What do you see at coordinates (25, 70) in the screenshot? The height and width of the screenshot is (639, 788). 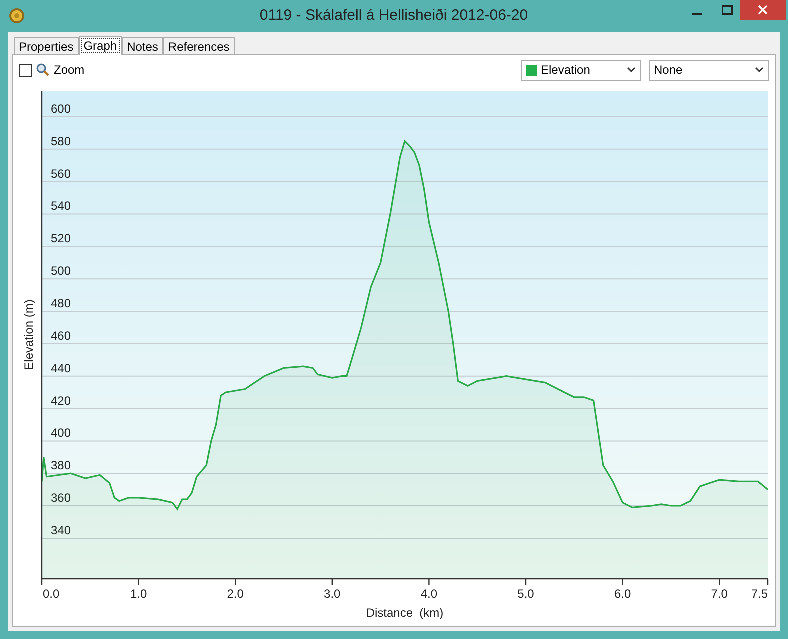 I see `checkbox` at bounding box center [25, 70].